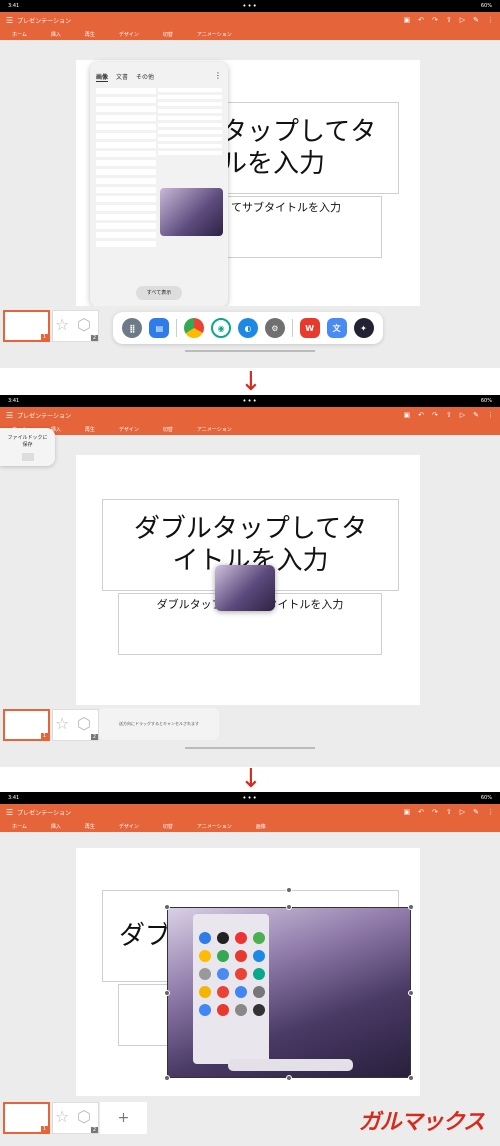  Describe the element at coordinates (122, 77) in the screenshot. I see `popup-tab-docs: 文書` at that location.